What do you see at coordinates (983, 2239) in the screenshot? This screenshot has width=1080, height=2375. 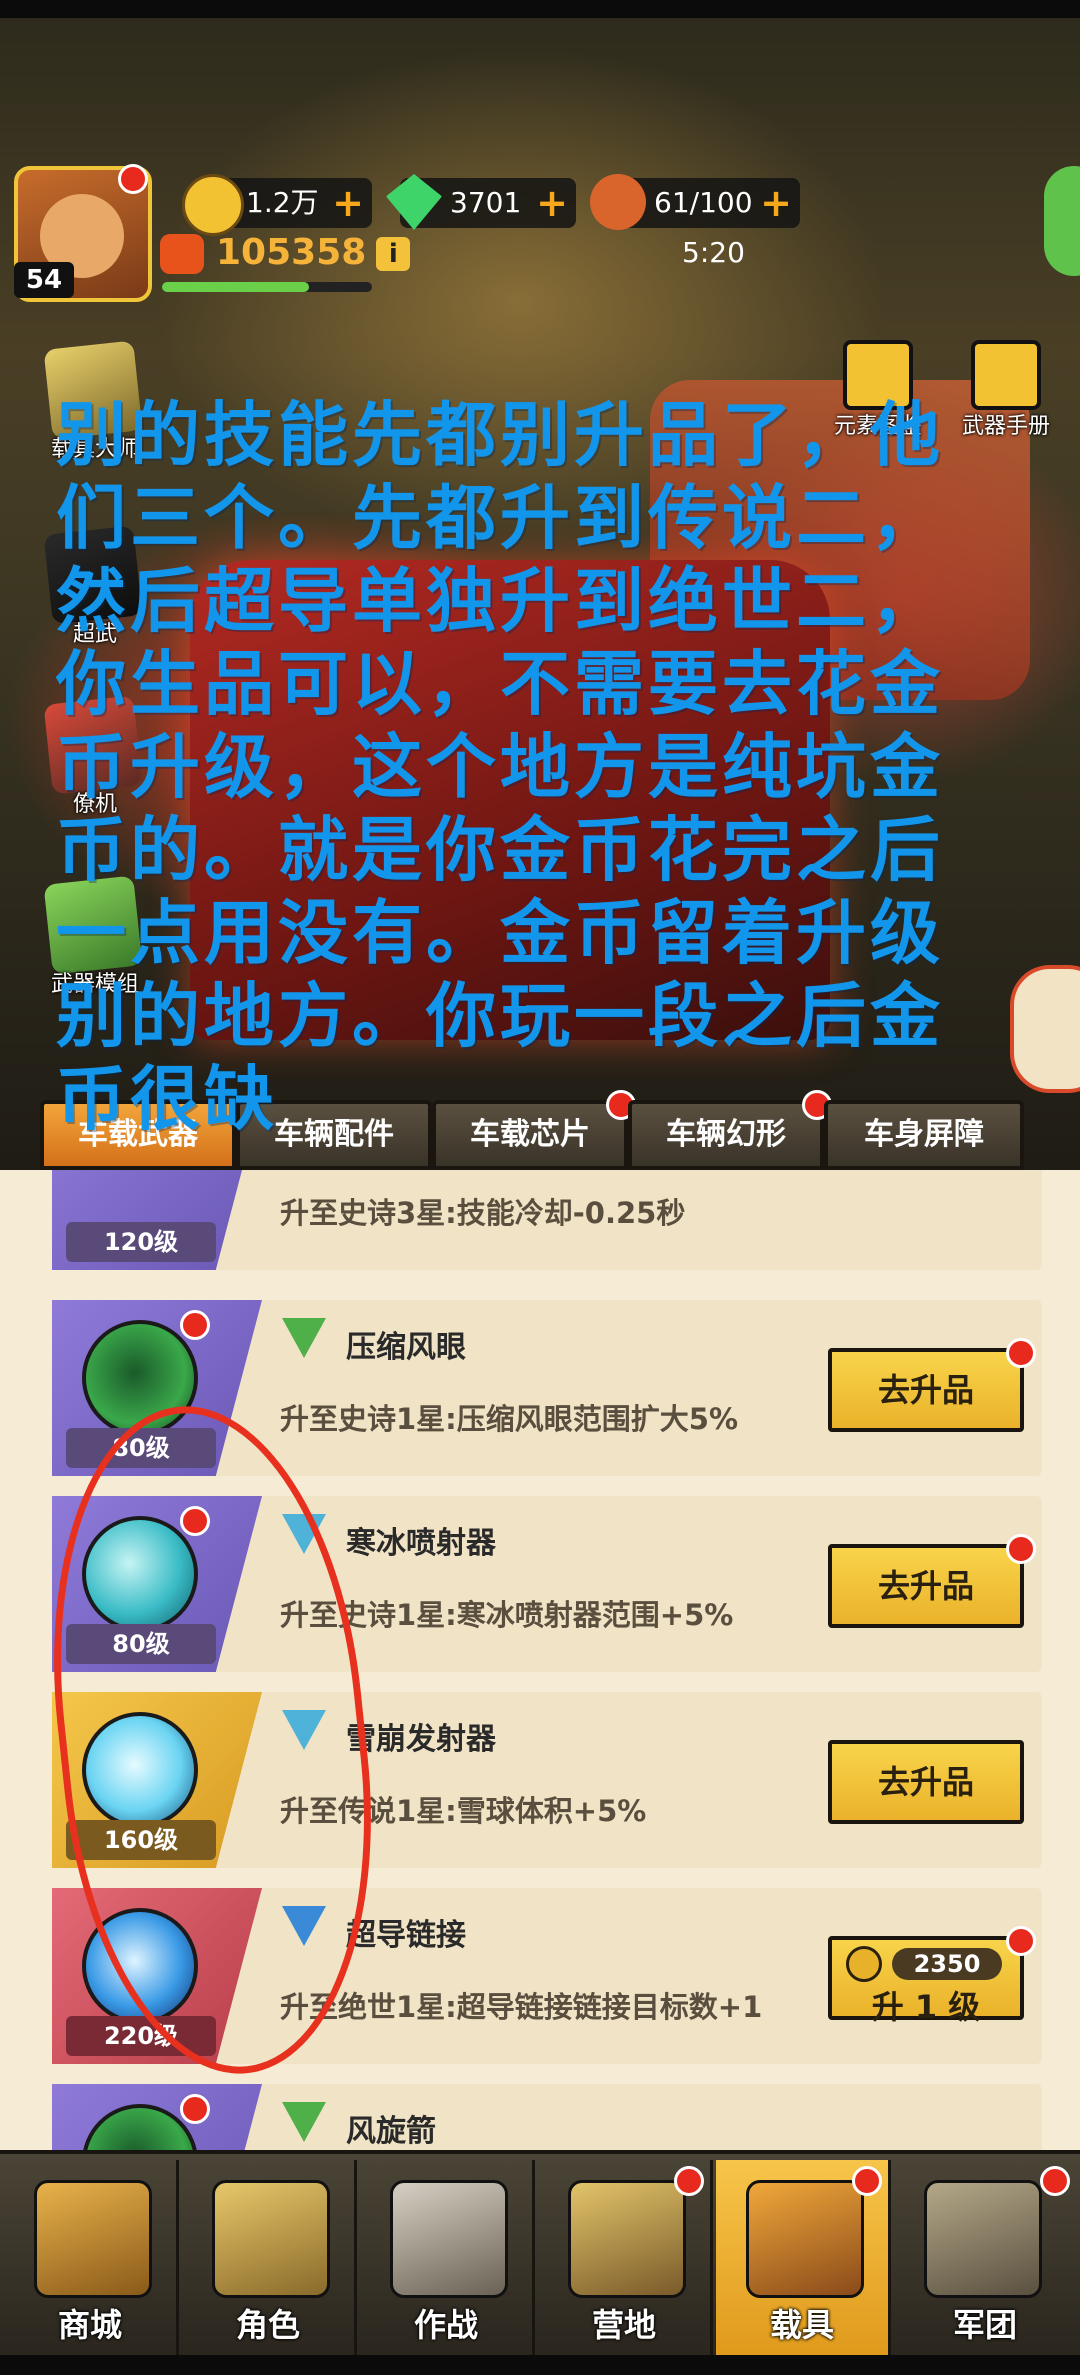 I see `legion-shield-icon` at bounding box center [983, 2239].